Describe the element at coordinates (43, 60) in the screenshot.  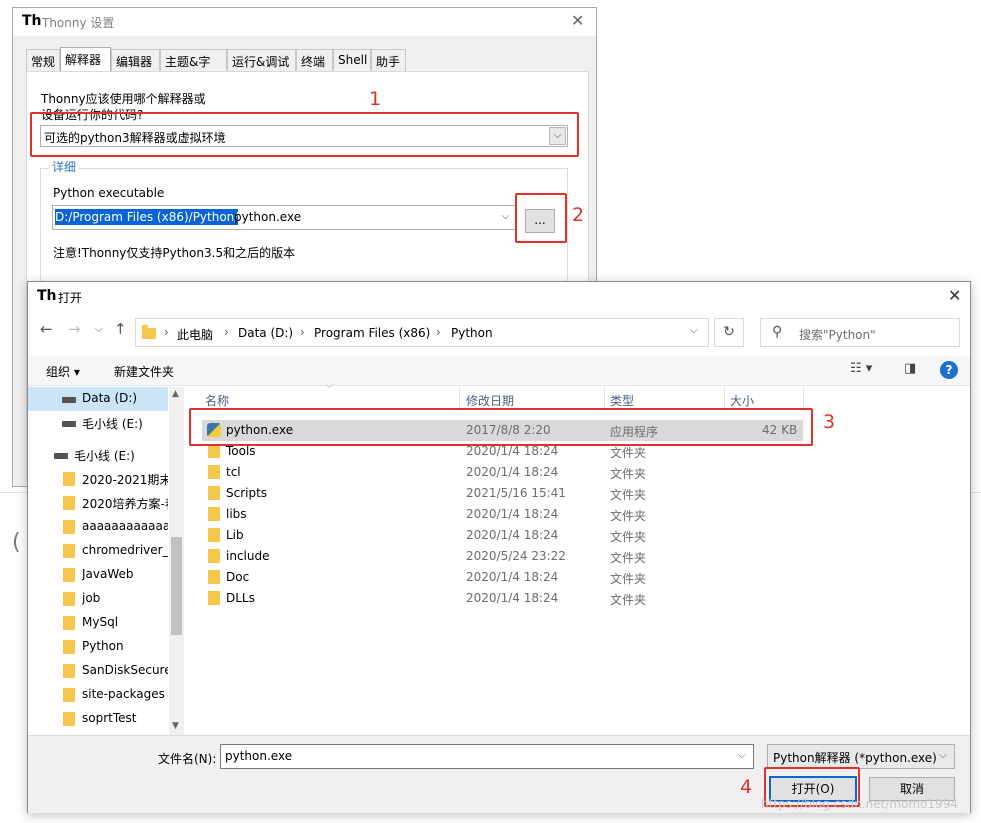
I see `settings-tab: 常规` at that location.